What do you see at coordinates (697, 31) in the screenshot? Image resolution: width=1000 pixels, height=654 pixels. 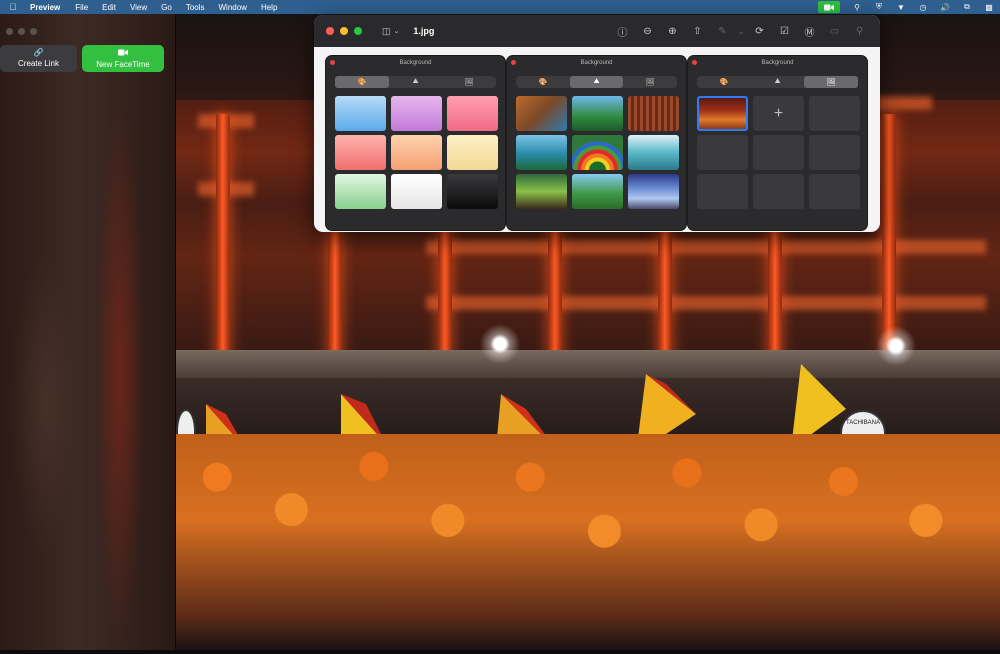 I see `share-icon: ⇧` at bounding box center [697, 31].